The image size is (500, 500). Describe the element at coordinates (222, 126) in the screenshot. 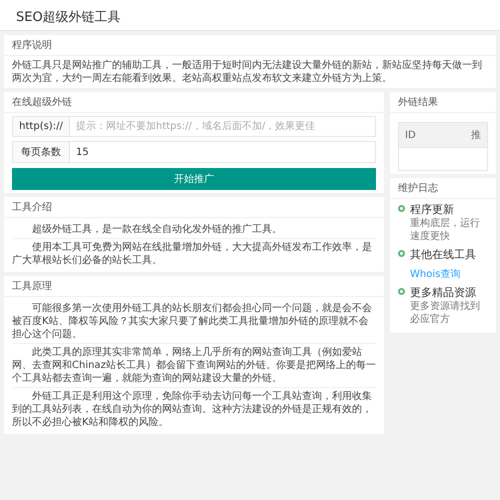

I see `input-field: 提示：网址不要加https://，域名后面不加/，效果更佳` at that location.